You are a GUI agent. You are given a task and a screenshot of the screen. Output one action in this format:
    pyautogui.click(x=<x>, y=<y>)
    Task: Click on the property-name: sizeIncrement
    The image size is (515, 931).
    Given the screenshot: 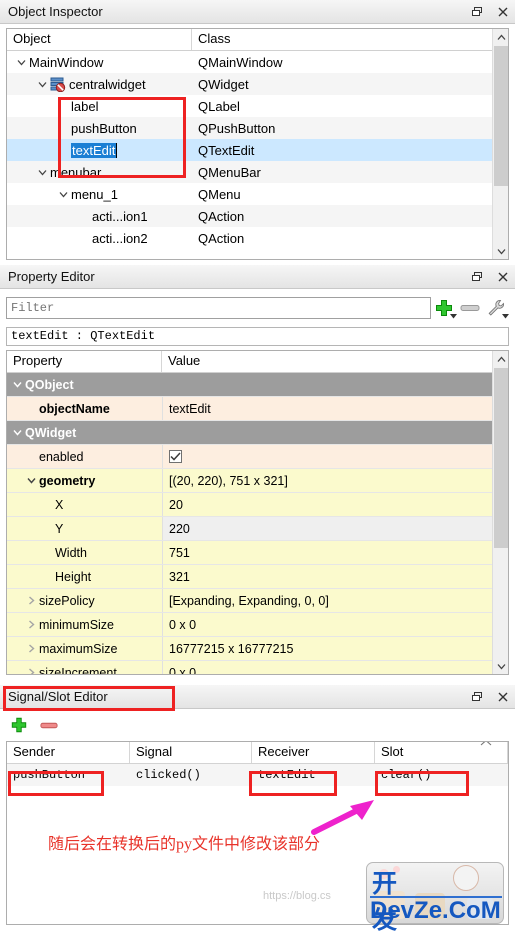 What is the action you would take?
    pyautogui.click(x=78, y=670)
    